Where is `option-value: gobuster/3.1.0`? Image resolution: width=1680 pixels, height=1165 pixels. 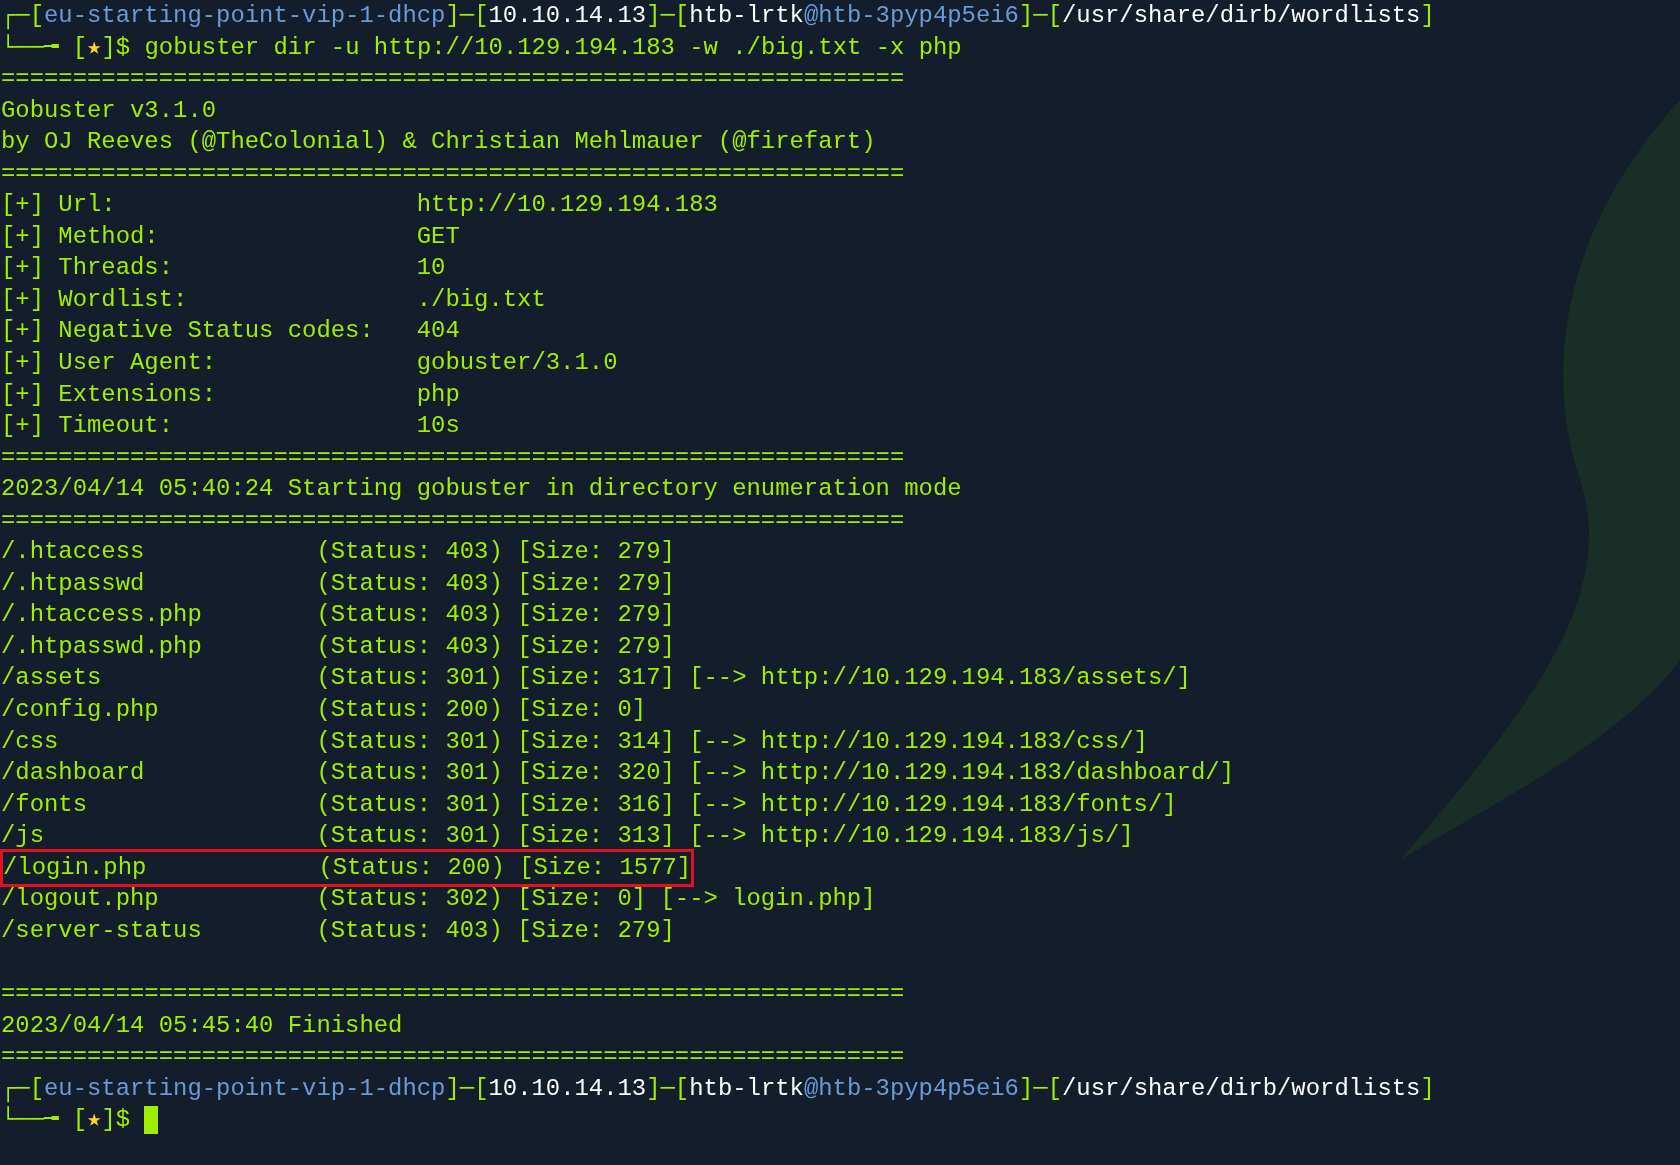
option-value: gobuster/3.1.0 is located at coordinates (517, 363).